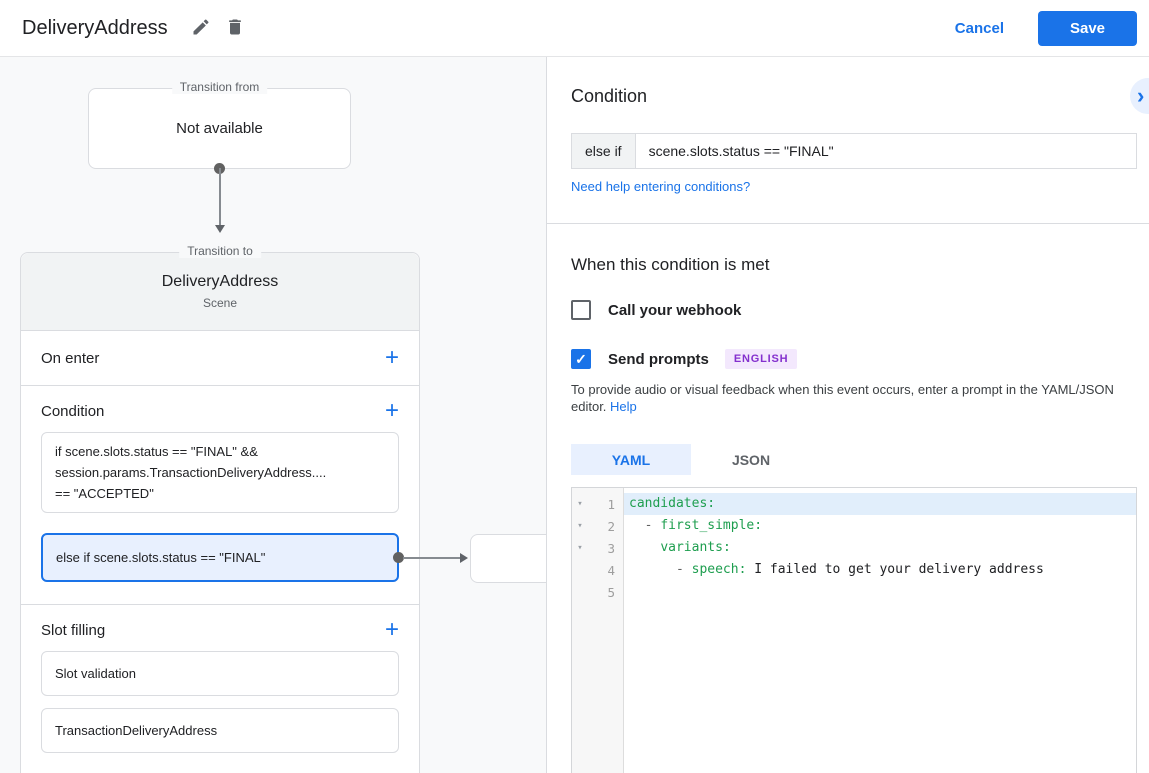 The width and height of the screenshot is (1149, 773). I want to click on line-number: 2, so click(611, 526).